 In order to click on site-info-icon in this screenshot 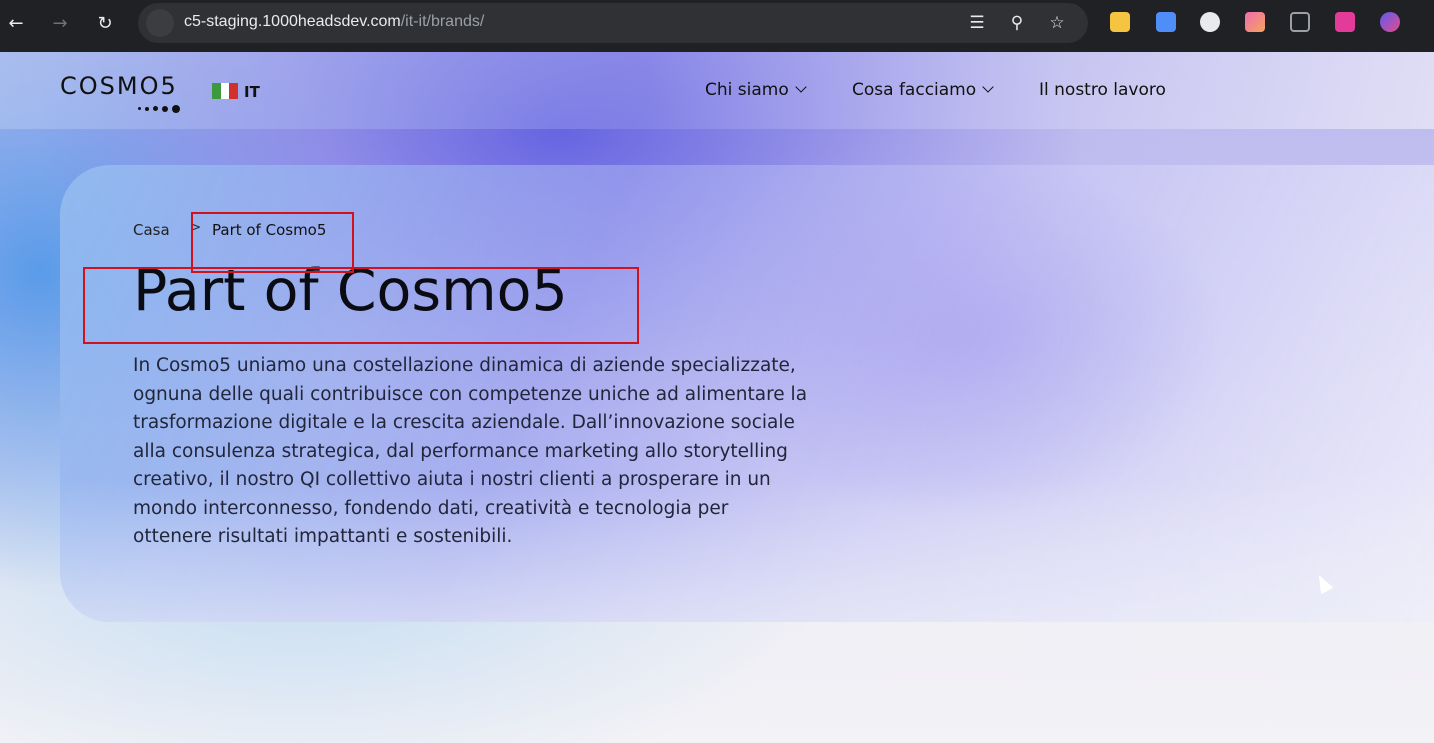, I will do `click(160, 23)`.